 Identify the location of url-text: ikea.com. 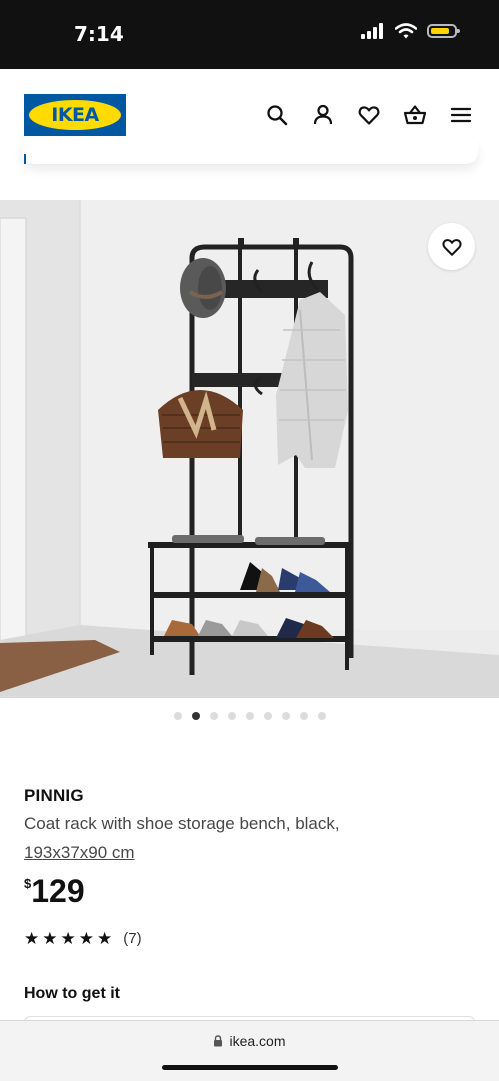
(257, 1041).